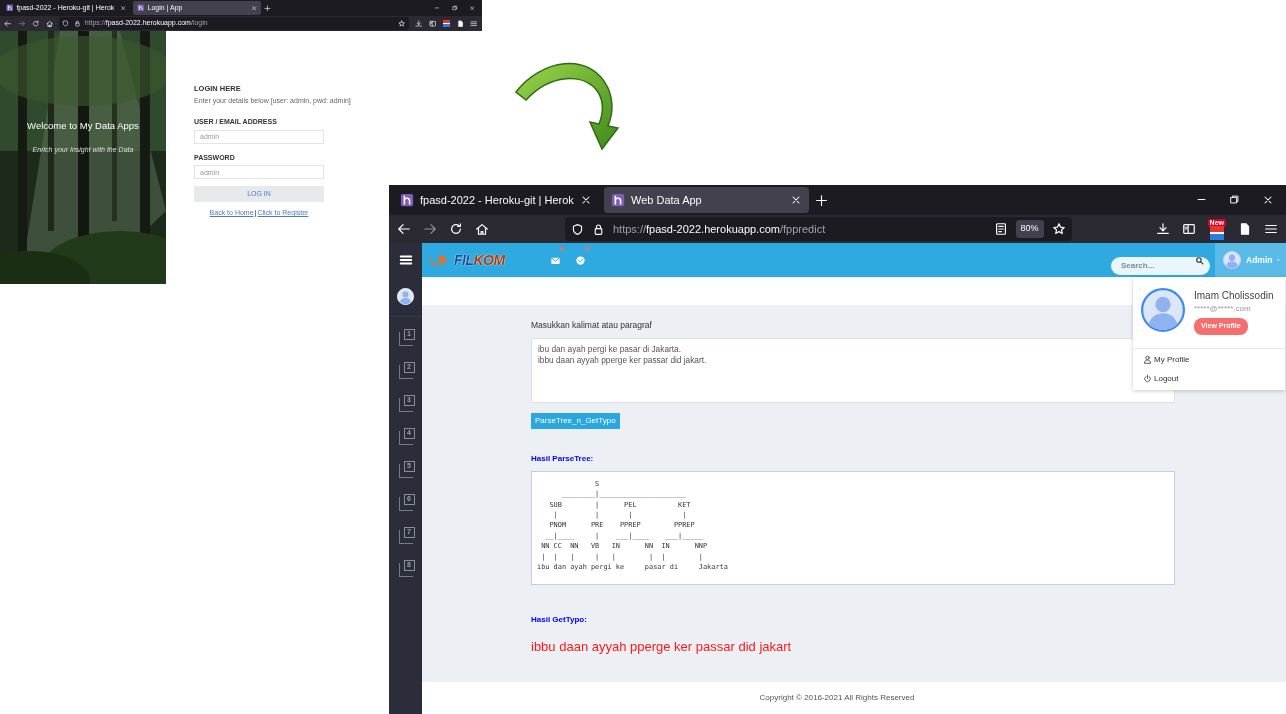 The width and height of the screenshot is (1286, 714). I want to click on power-icon, so click(1147, 378).